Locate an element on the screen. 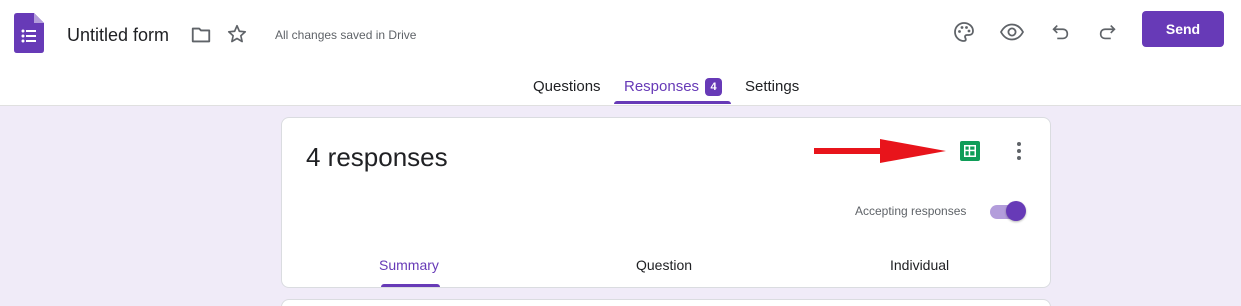  red-arrow is located at coordinates (880, 151).